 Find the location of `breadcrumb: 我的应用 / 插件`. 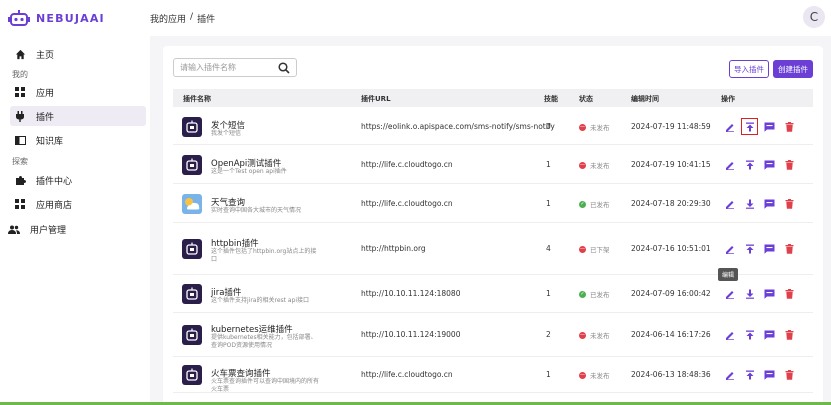

breadcrumb: 我的应用 / 插件 is located at coordinates (182, 18).